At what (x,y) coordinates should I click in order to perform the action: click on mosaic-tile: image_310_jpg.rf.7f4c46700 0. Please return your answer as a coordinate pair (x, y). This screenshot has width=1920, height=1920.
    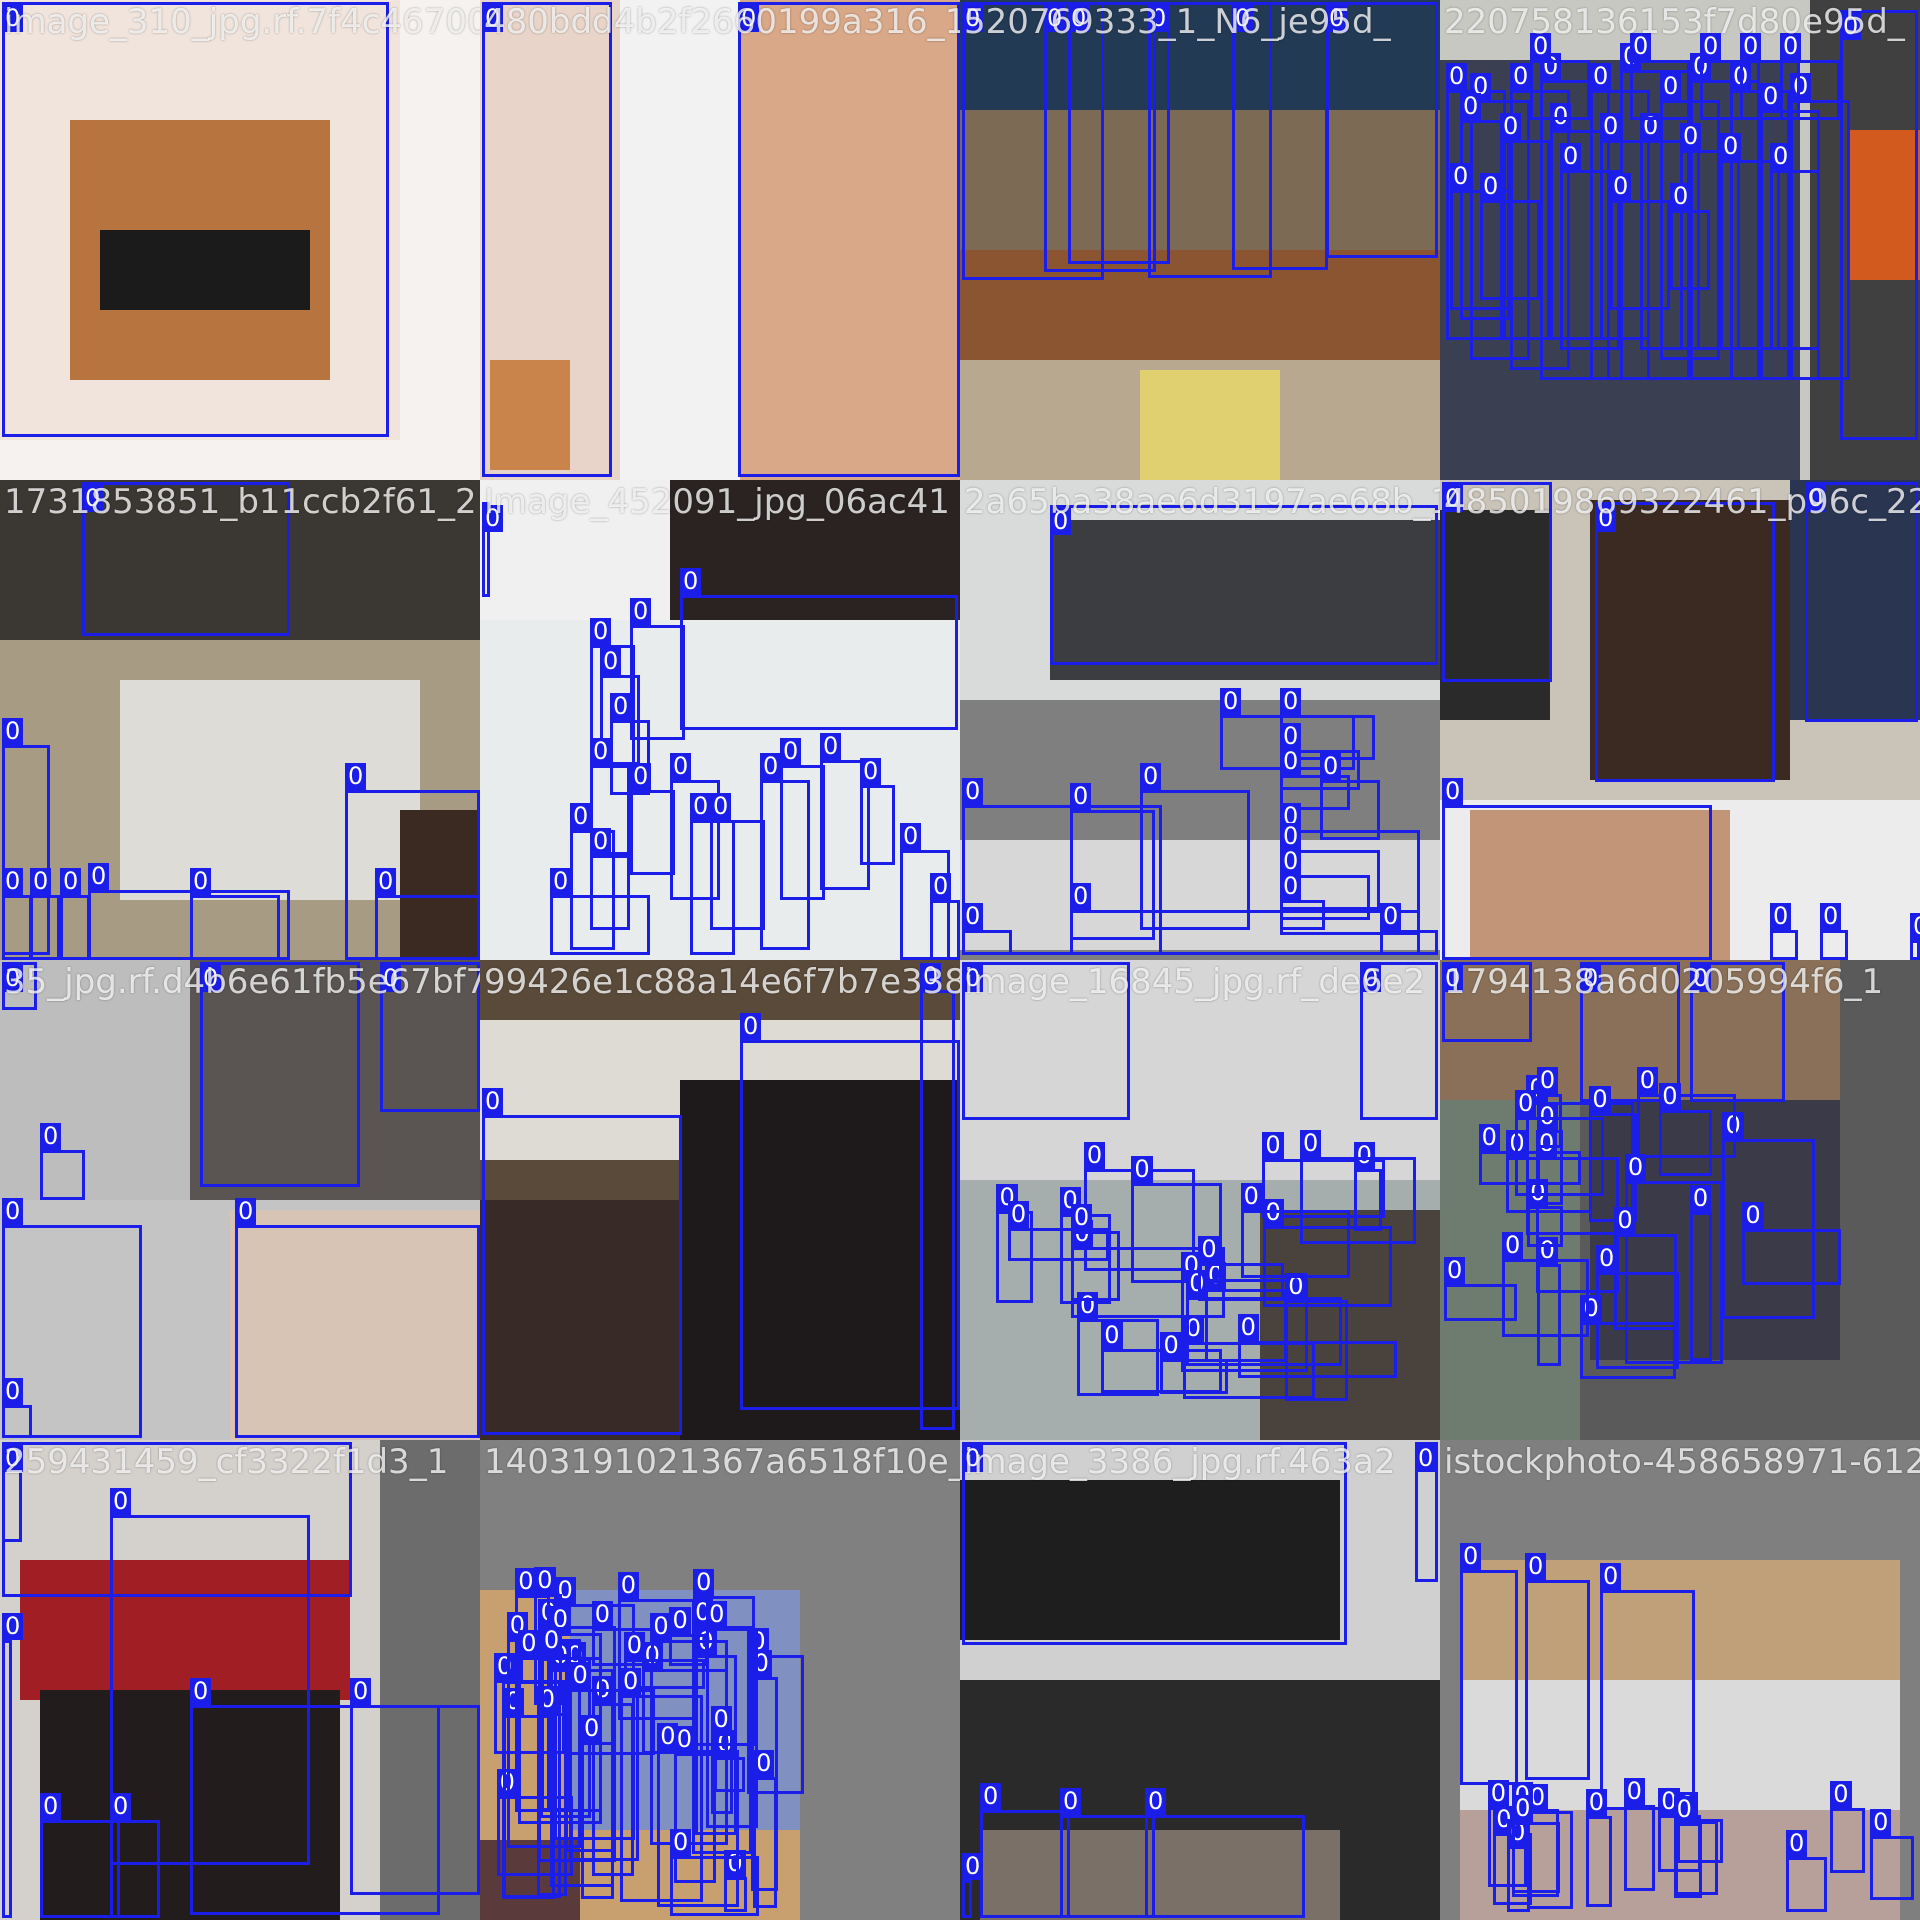
    Looking at the image, I should click on (240, 240).